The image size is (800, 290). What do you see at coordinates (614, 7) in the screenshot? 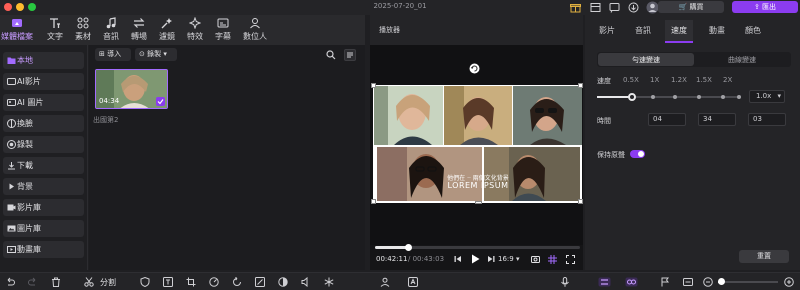
I see `message-icon` at bounding box center [614, 7].